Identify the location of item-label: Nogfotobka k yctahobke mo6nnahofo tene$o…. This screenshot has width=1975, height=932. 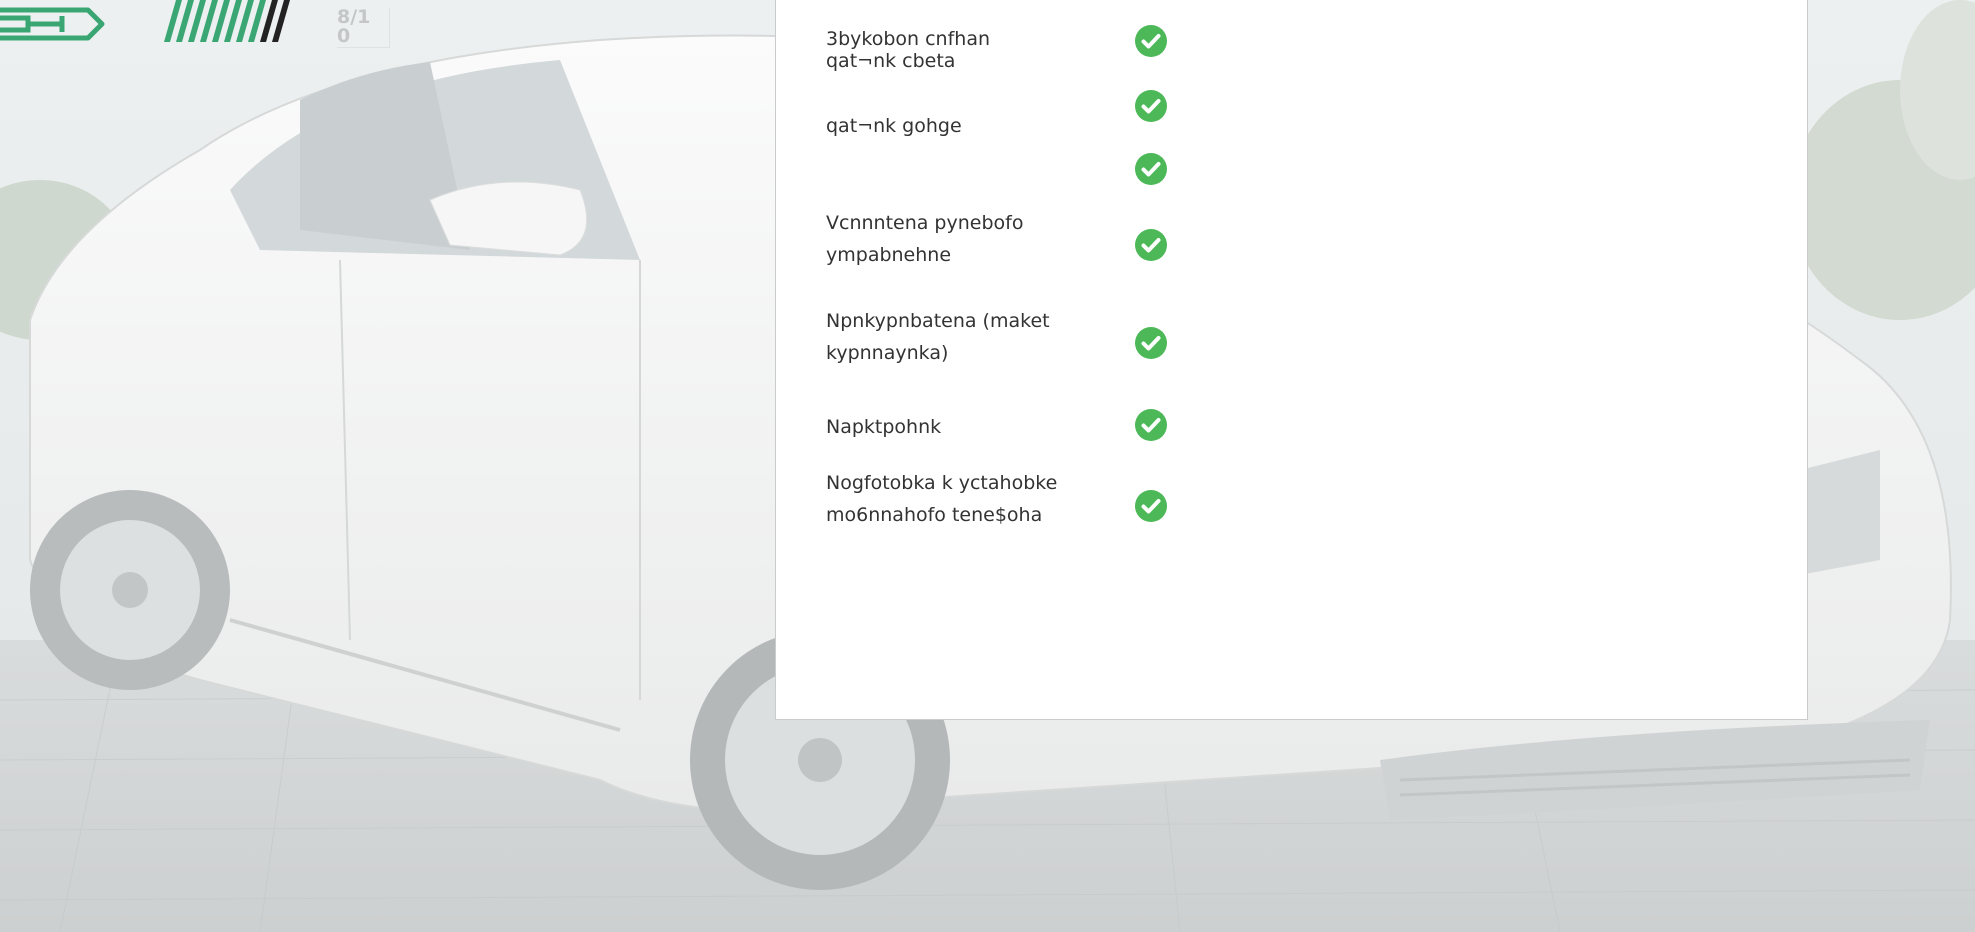
(942, 499).